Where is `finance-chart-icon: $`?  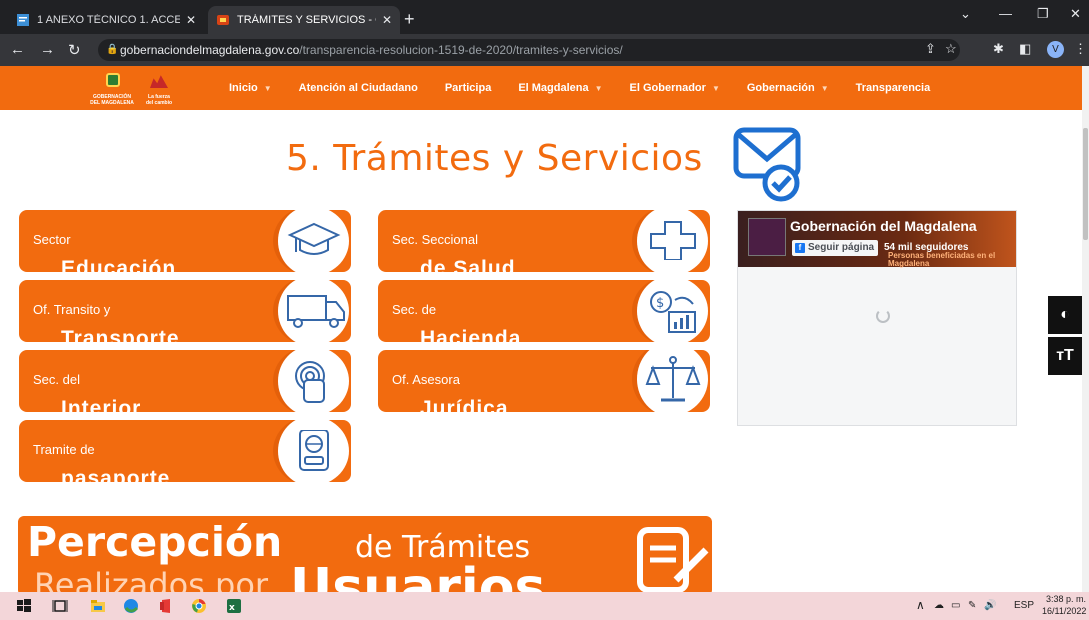 finance-chart-icon: $ is located at coordinates (673, 312).